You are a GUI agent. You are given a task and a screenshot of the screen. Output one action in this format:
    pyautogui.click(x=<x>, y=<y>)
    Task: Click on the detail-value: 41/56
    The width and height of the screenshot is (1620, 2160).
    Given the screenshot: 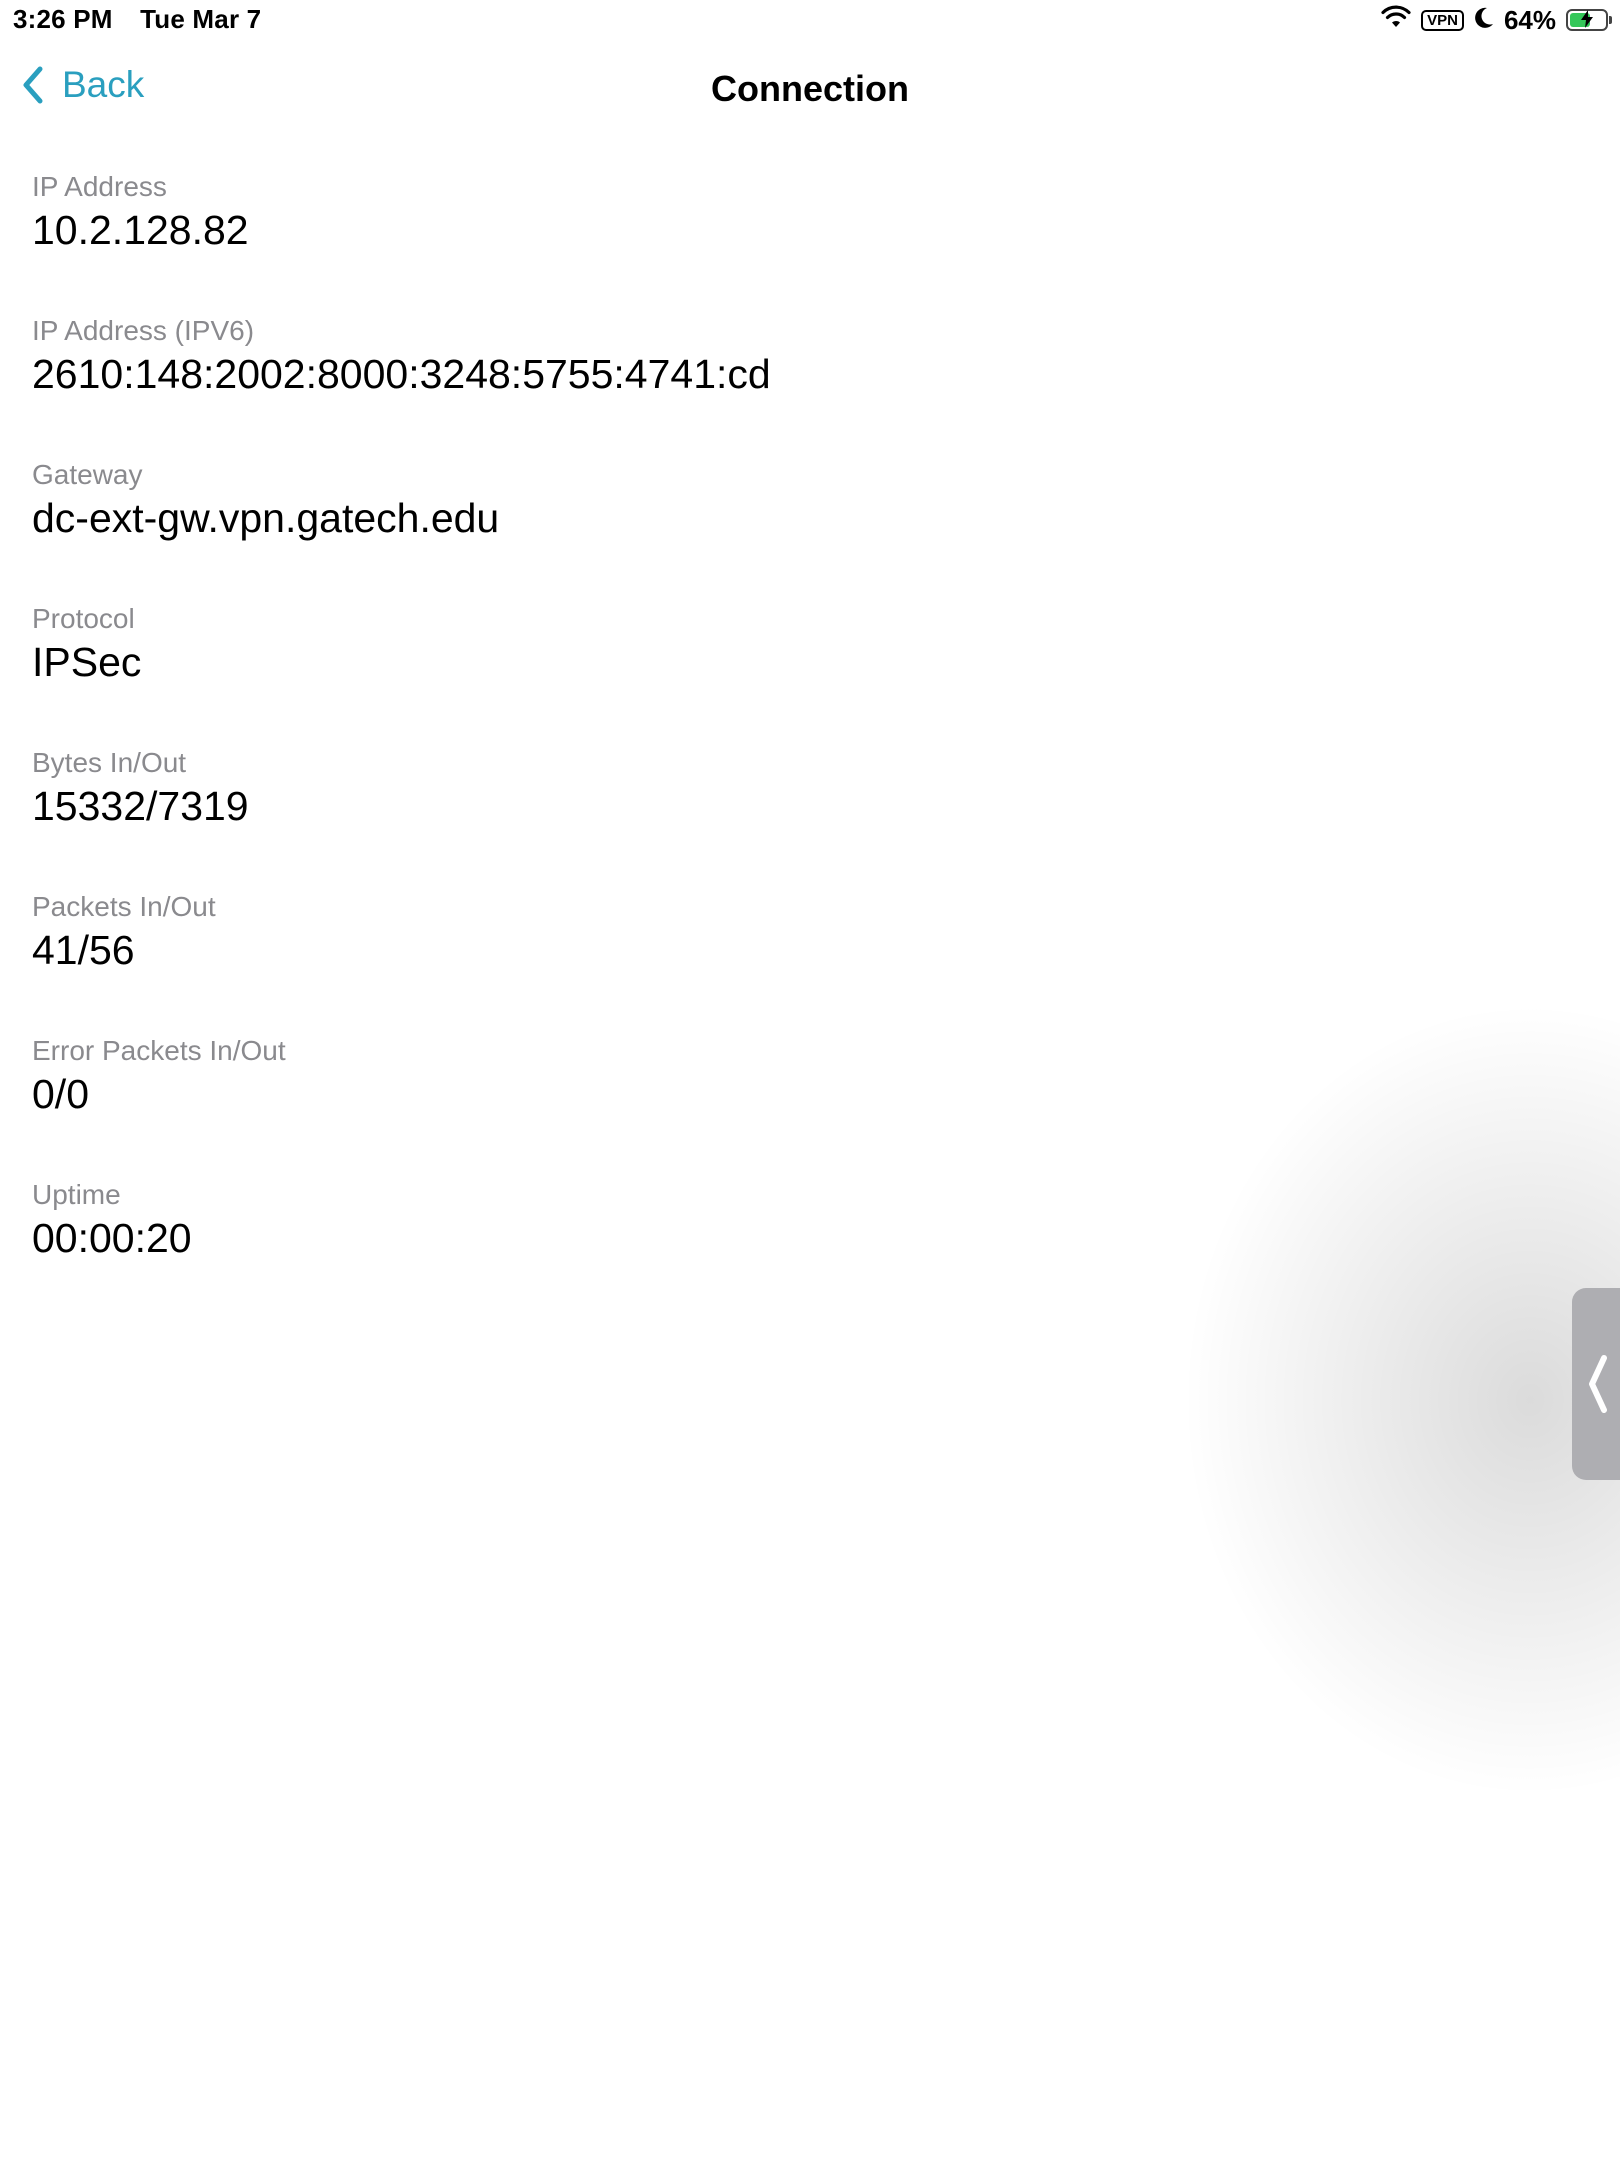 What is the action you would take?
    pyautogui.click(x=83, y=950)
    